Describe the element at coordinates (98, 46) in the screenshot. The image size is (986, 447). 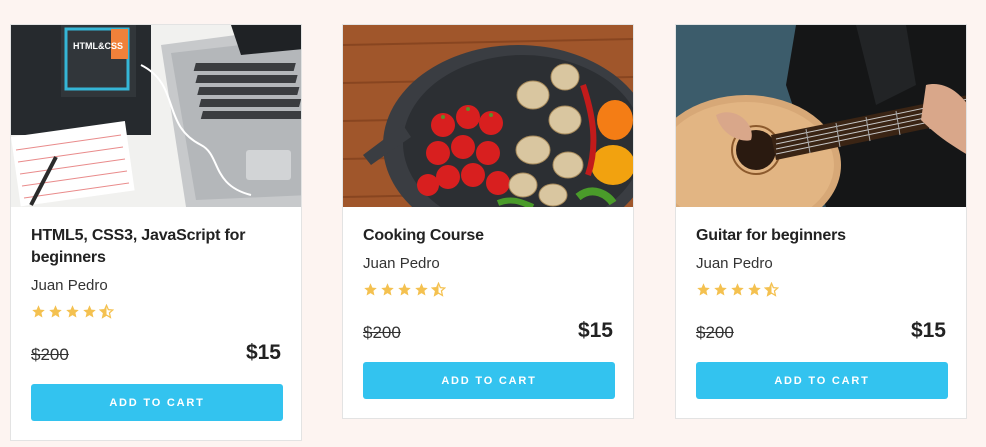
I see `book-cover-text: HTML&CSS` at that location.